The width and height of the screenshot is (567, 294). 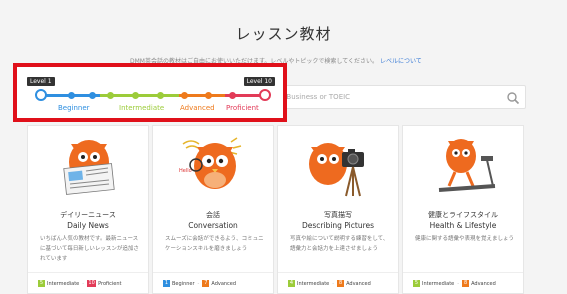 I want to click on level-label-proficient: Proficient, so click(x=242, y=108).